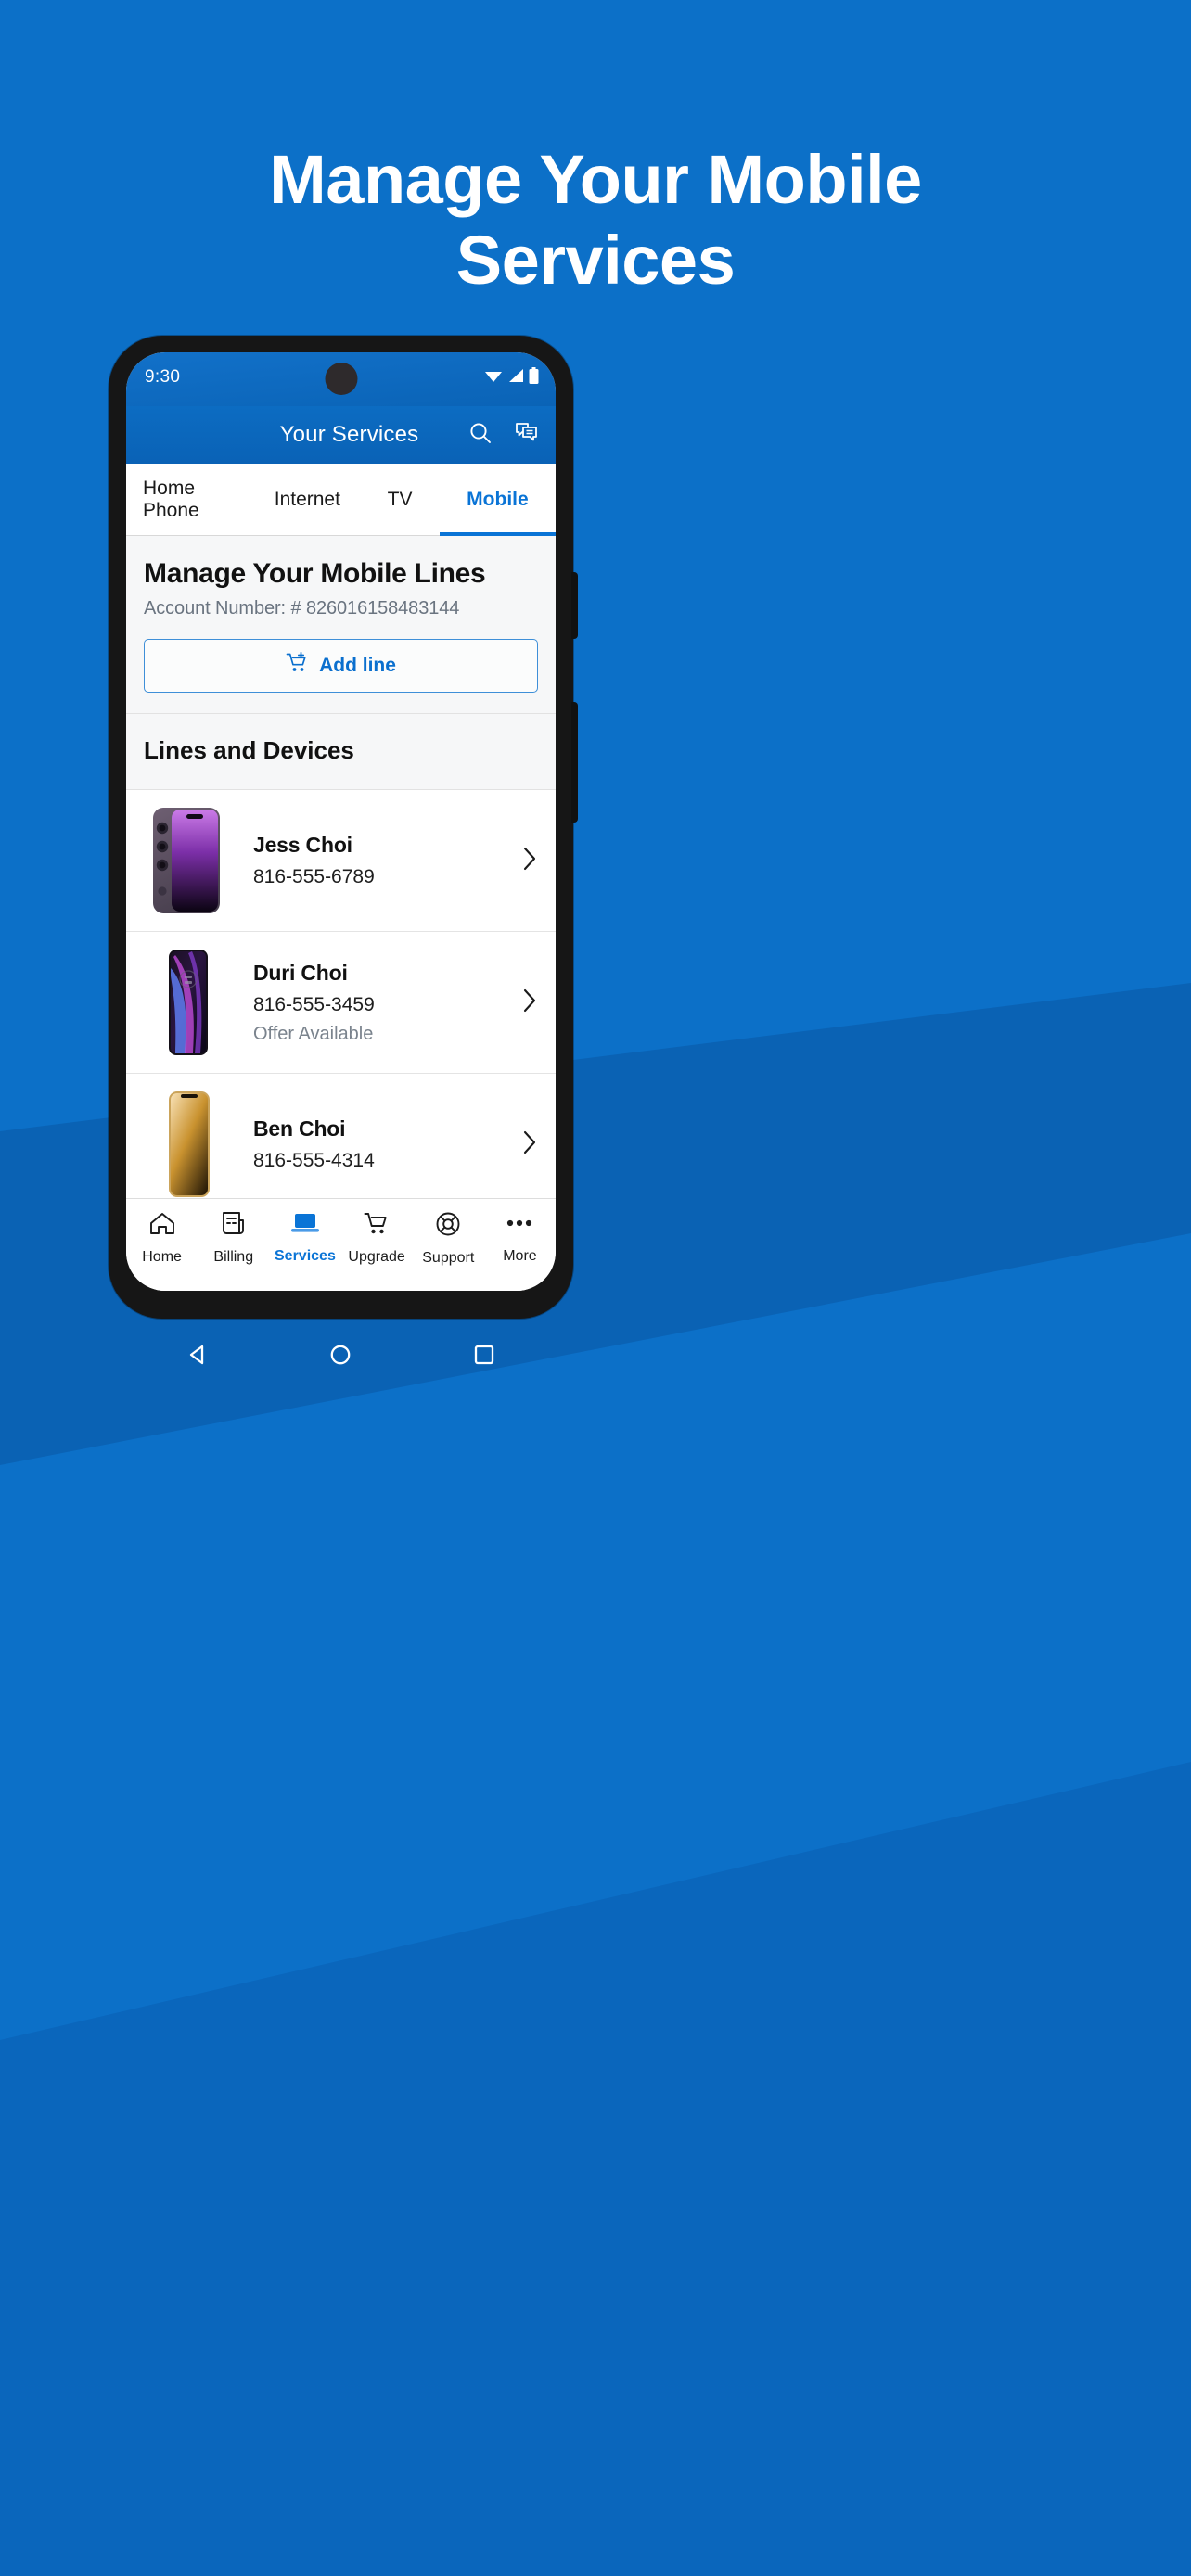 This screenshot has height=2576, width=1191. I want to click on nav-label: Upgrade, so click(376, 1257).